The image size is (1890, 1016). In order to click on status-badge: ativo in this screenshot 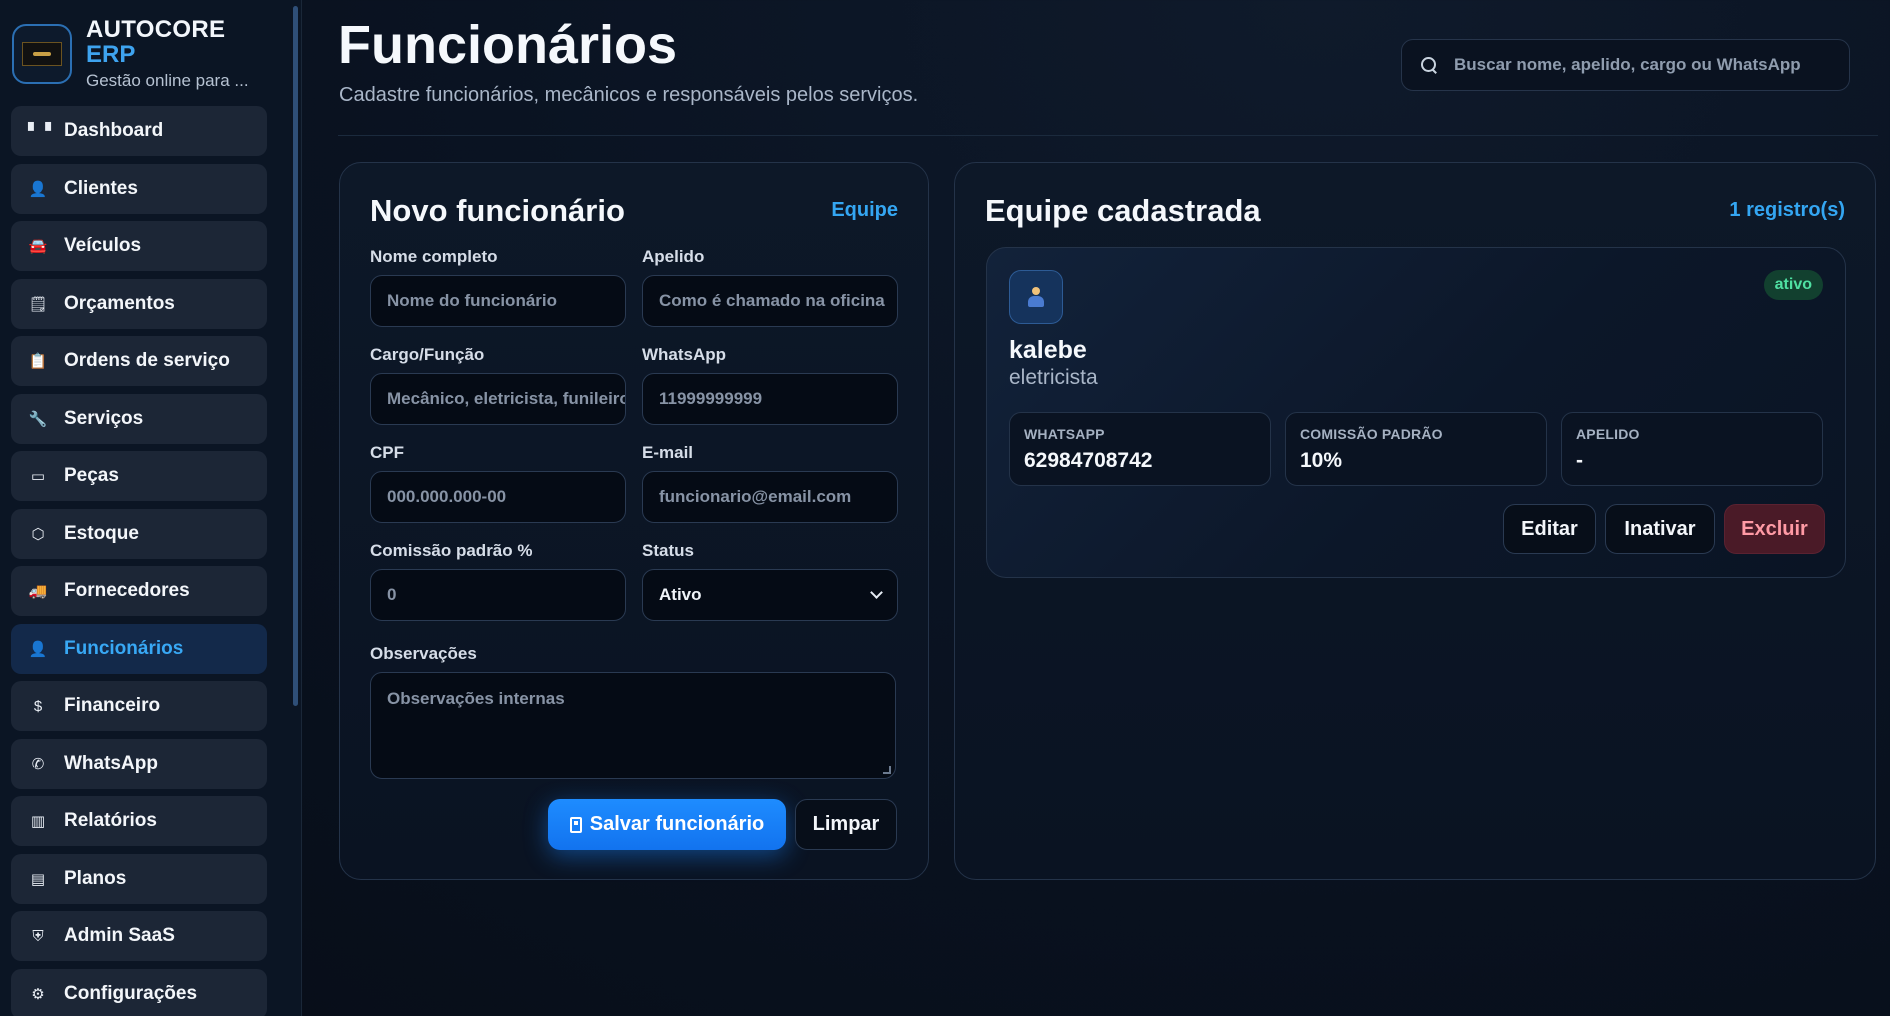, I will do `click(1793, 285)`.